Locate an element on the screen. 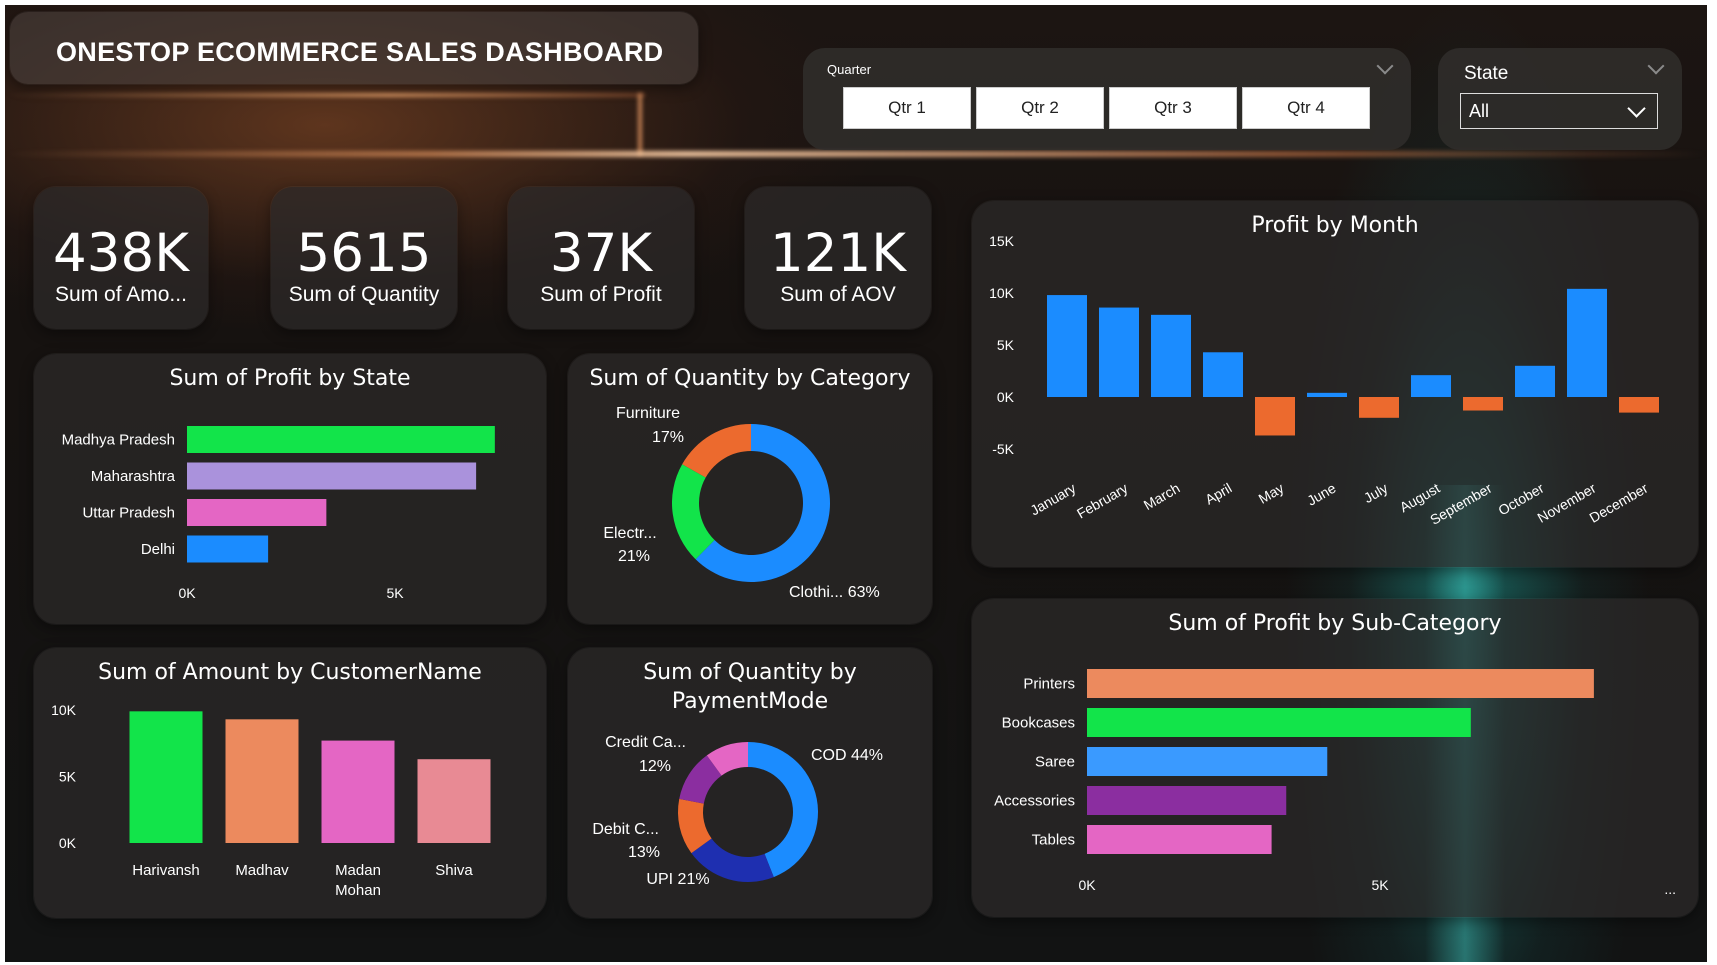 This screenshot has height=965, width=1717. category-label: Madan is located at coordinates (358, 870).